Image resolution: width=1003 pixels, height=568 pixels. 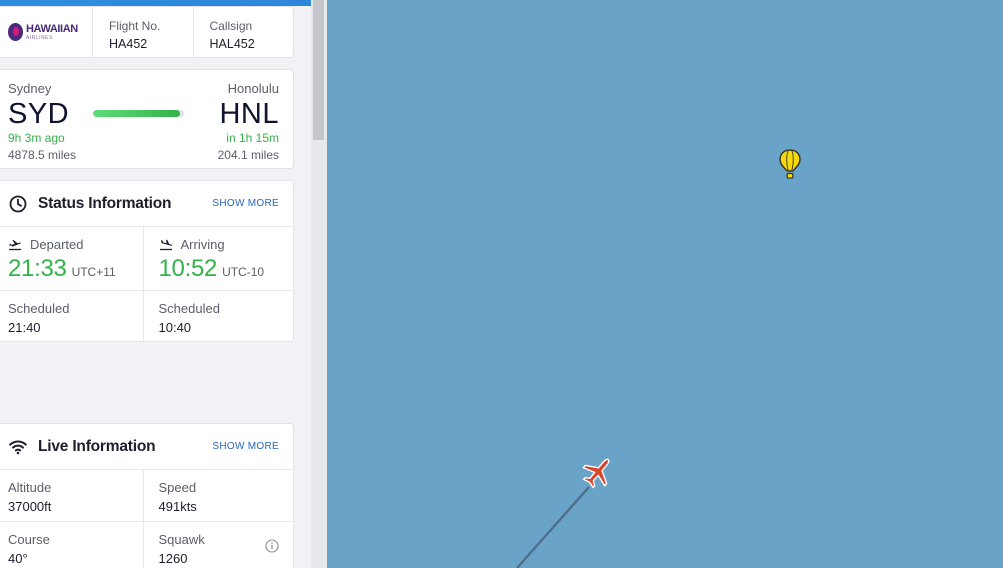 I want to click on flight-trail, so click(x=553, y=527).